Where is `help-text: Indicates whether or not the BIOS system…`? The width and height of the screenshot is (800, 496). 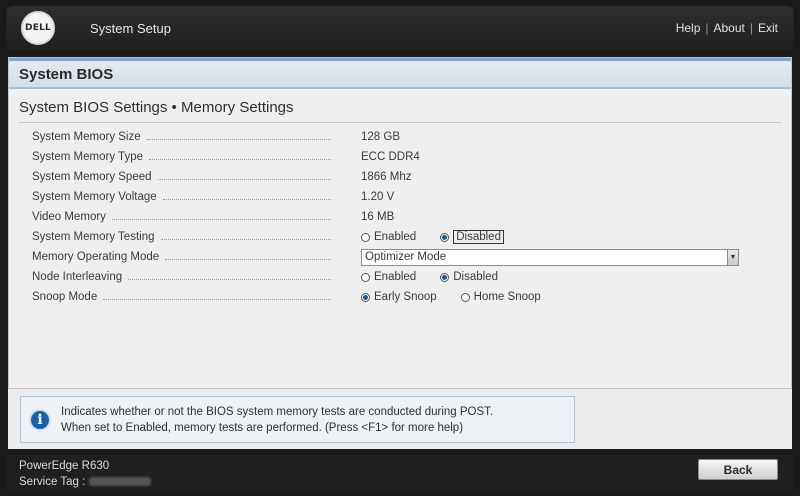
help-text: Indicates whether or not the BIOS system… is located at coordinates (277, 420).